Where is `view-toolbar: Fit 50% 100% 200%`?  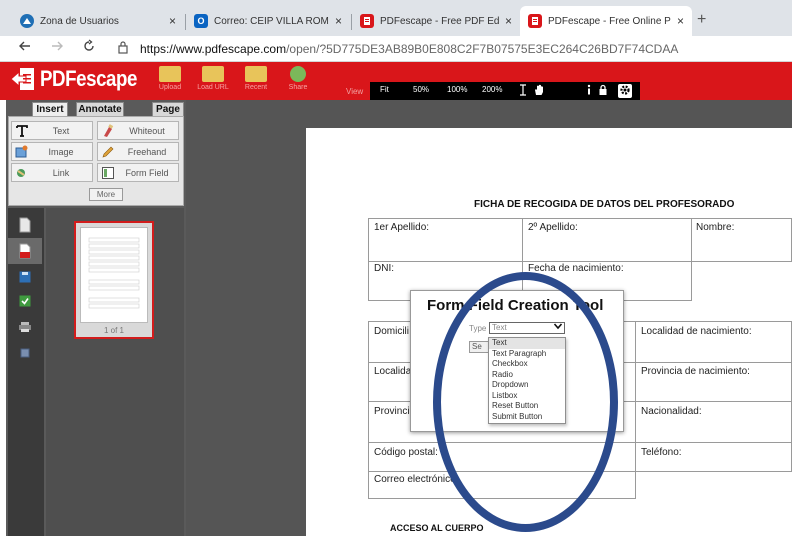 view-toolbar: Fit 50% 100% 200% is located at coordinates (505, 91).